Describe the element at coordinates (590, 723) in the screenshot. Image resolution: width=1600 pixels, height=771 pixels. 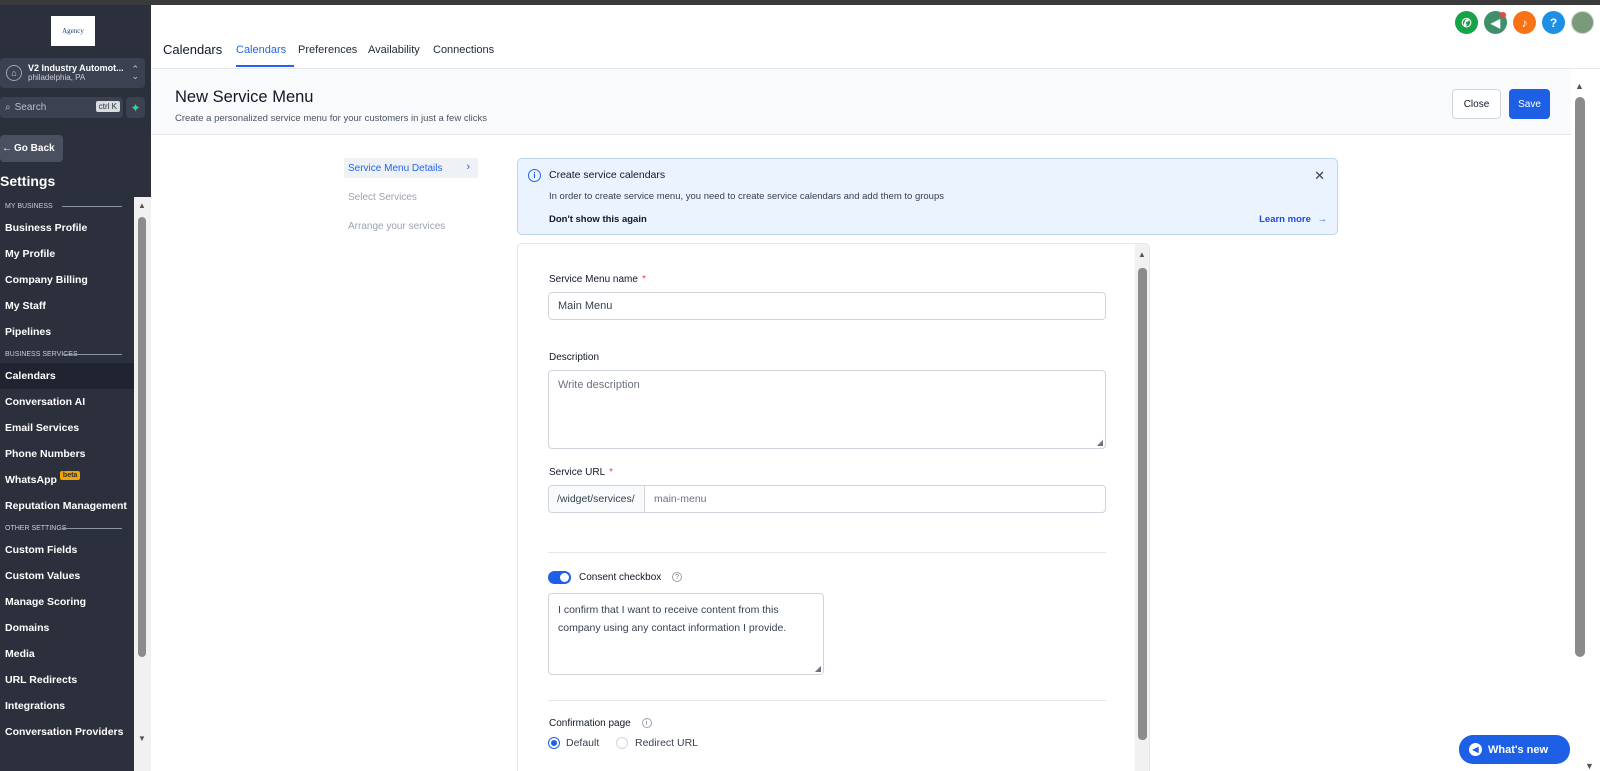
I see `label-text: Confirmation page` at that location.